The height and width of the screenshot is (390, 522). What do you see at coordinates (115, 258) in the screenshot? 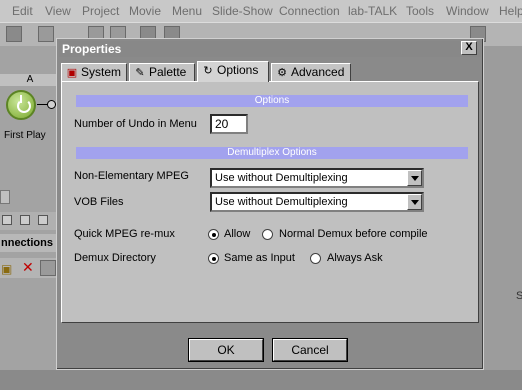
I see `demux-directory-label: Demux Directory` at bounding box center [115, 258].